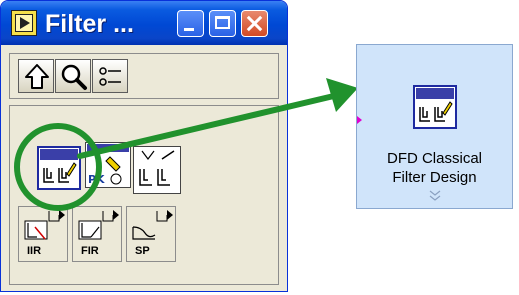  I want to click on node-title-line2: Filter Design, so click(434, 177).